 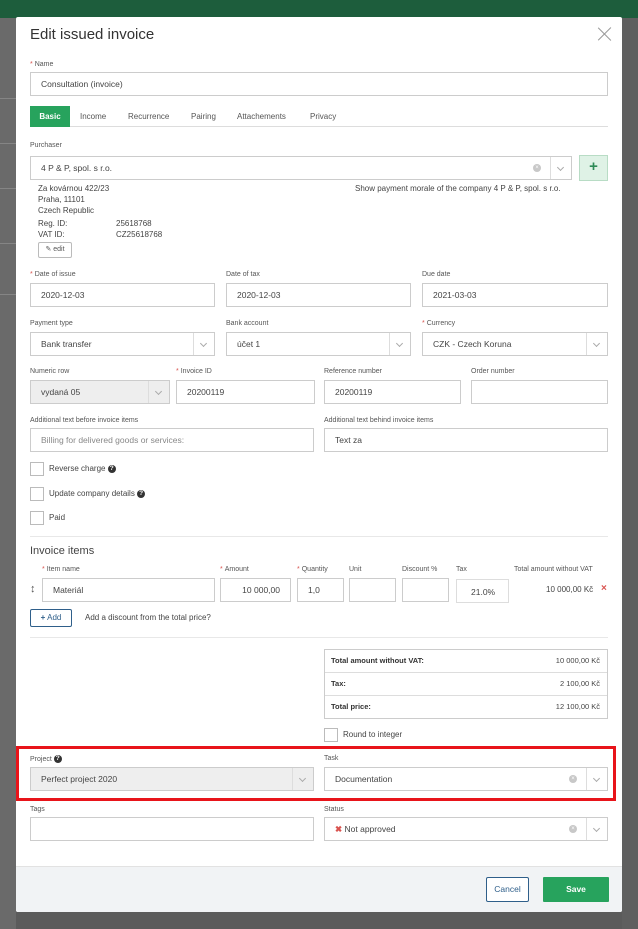 I want to click on cancel-button: Cancel, so click(x=507, y=889).